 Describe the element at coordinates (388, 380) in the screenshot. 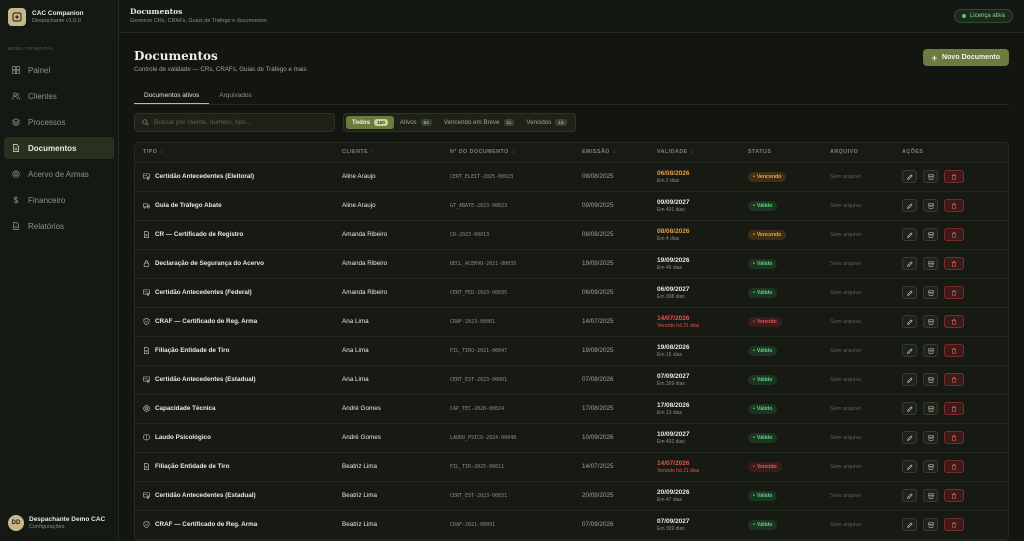

I see `cell-cliente: Ana Lima` at that location.